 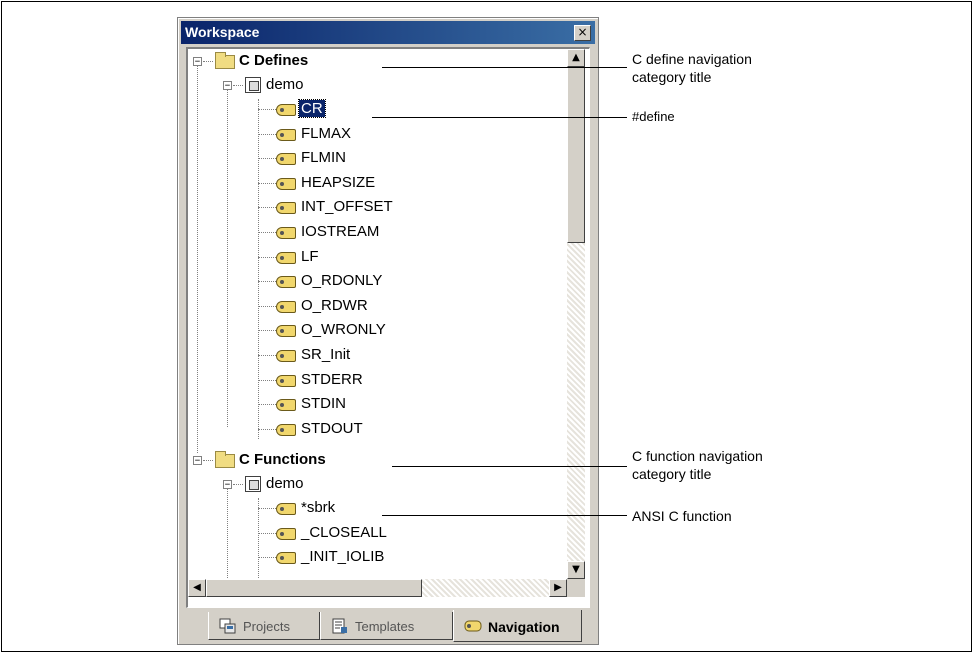 I want to click on define-label: IOSTREAM, so click(x=340, y=231).